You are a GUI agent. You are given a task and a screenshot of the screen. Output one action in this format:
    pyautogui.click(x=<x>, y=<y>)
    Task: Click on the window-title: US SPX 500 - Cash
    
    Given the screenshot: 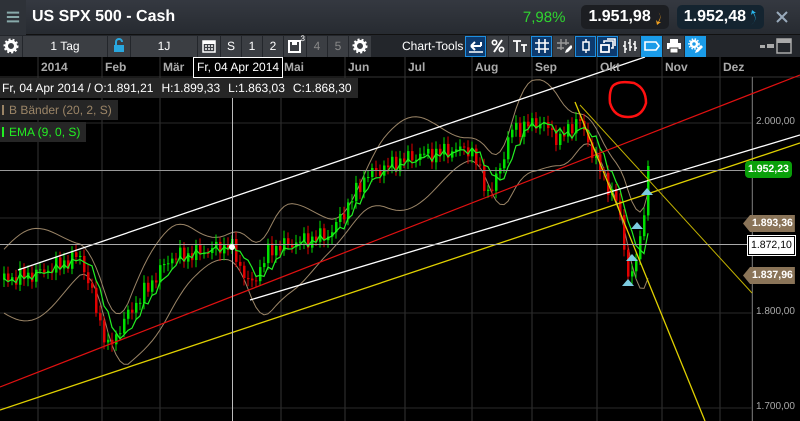 What is the action you would take?
    pyautogui.click(x=104, y=17)
    